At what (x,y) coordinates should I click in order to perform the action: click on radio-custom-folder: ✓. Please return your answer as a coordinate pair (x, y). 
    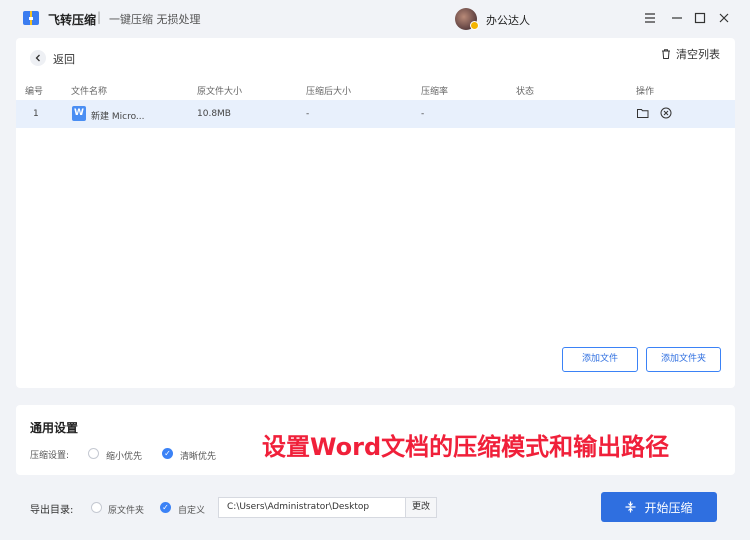
    Looking at the image, I should click on (165, 507).